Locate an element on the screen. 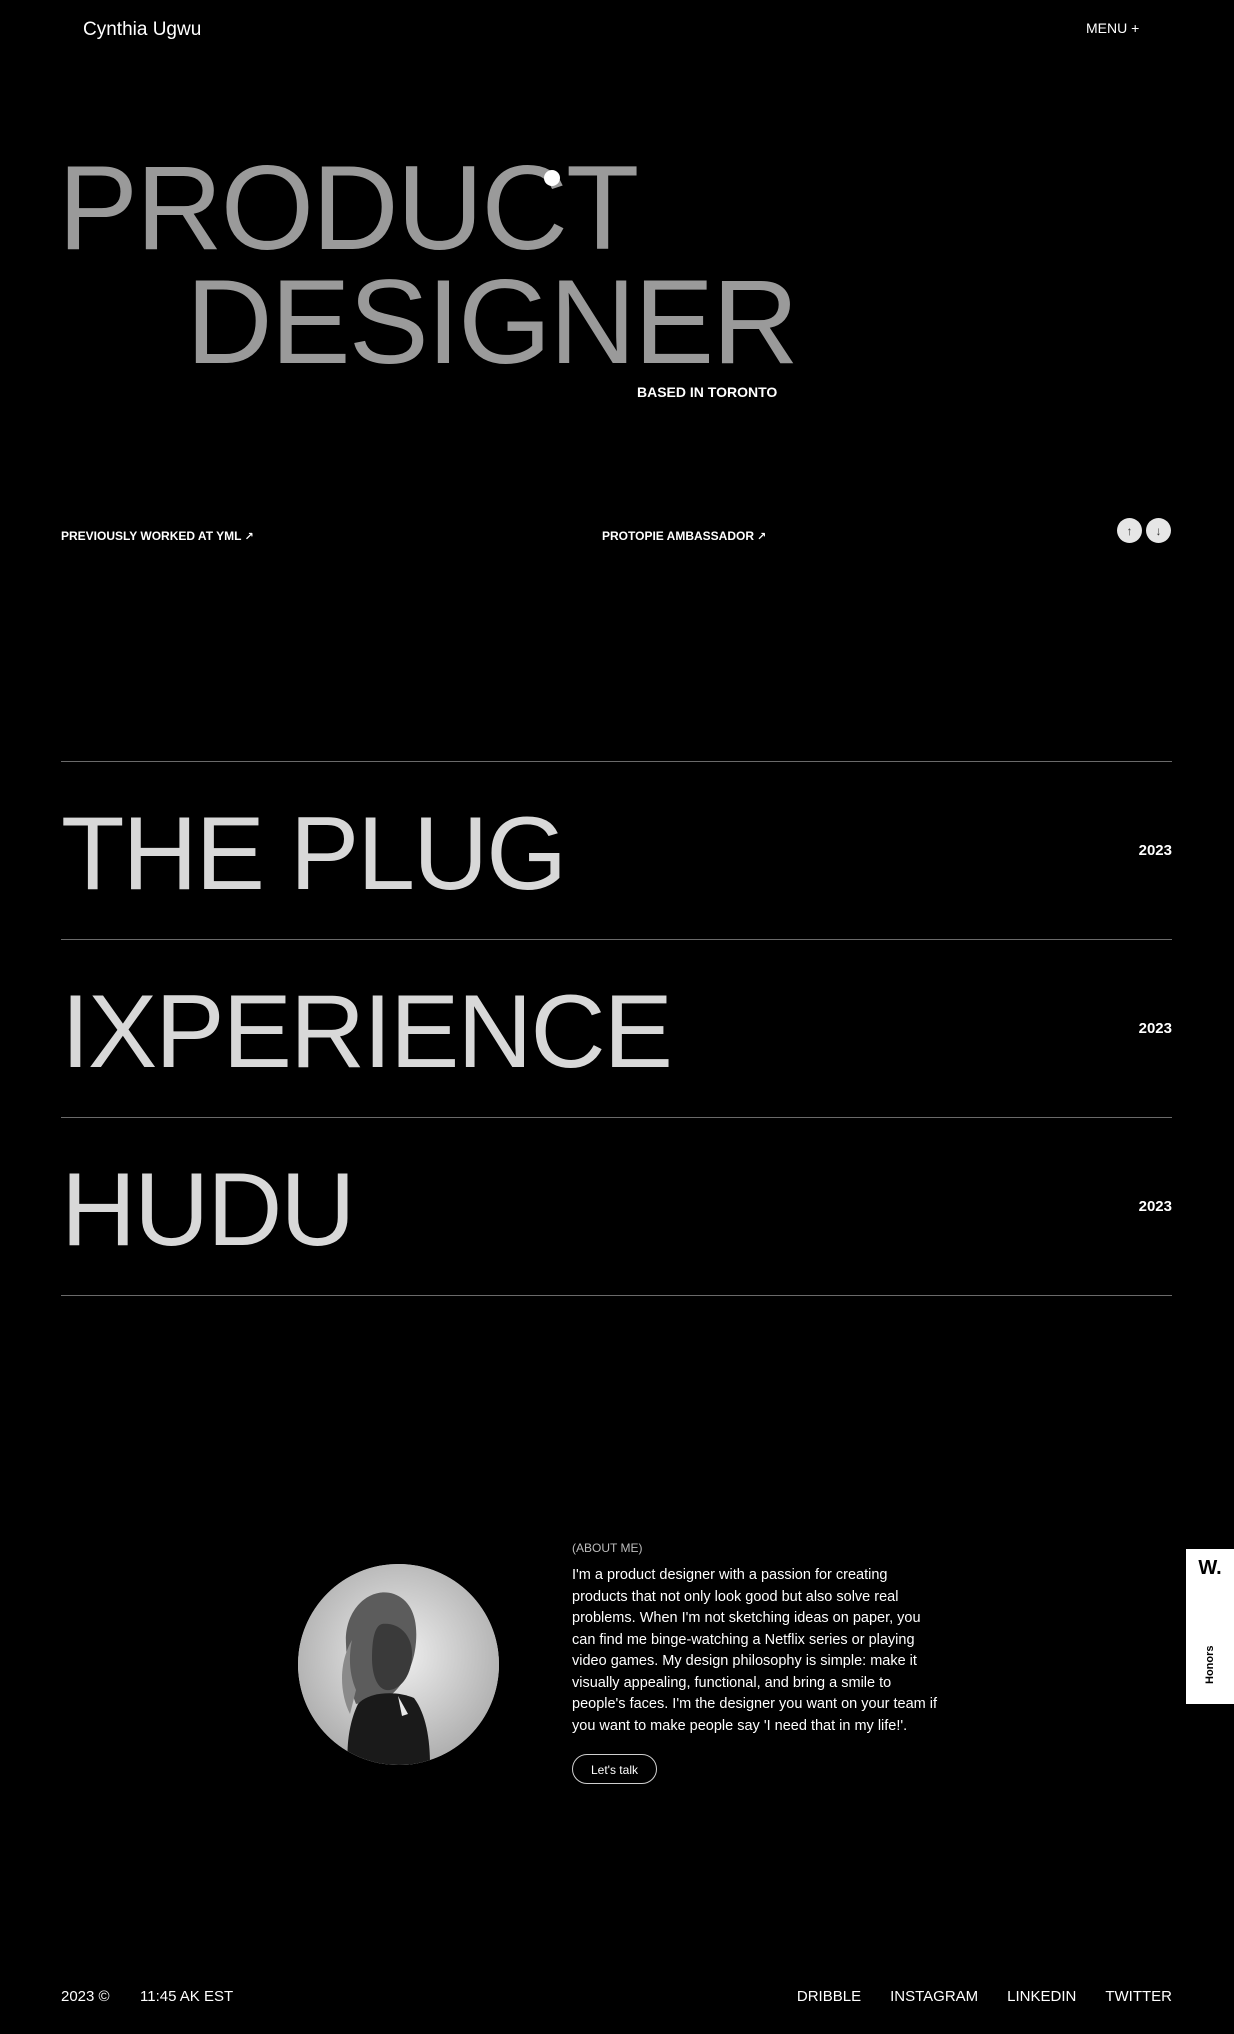 The width and height of the screenshot is (1234, 2034). protopie-link: PROTOPIE AMBASSADOR ↗ is located at coordinates (684, 536).